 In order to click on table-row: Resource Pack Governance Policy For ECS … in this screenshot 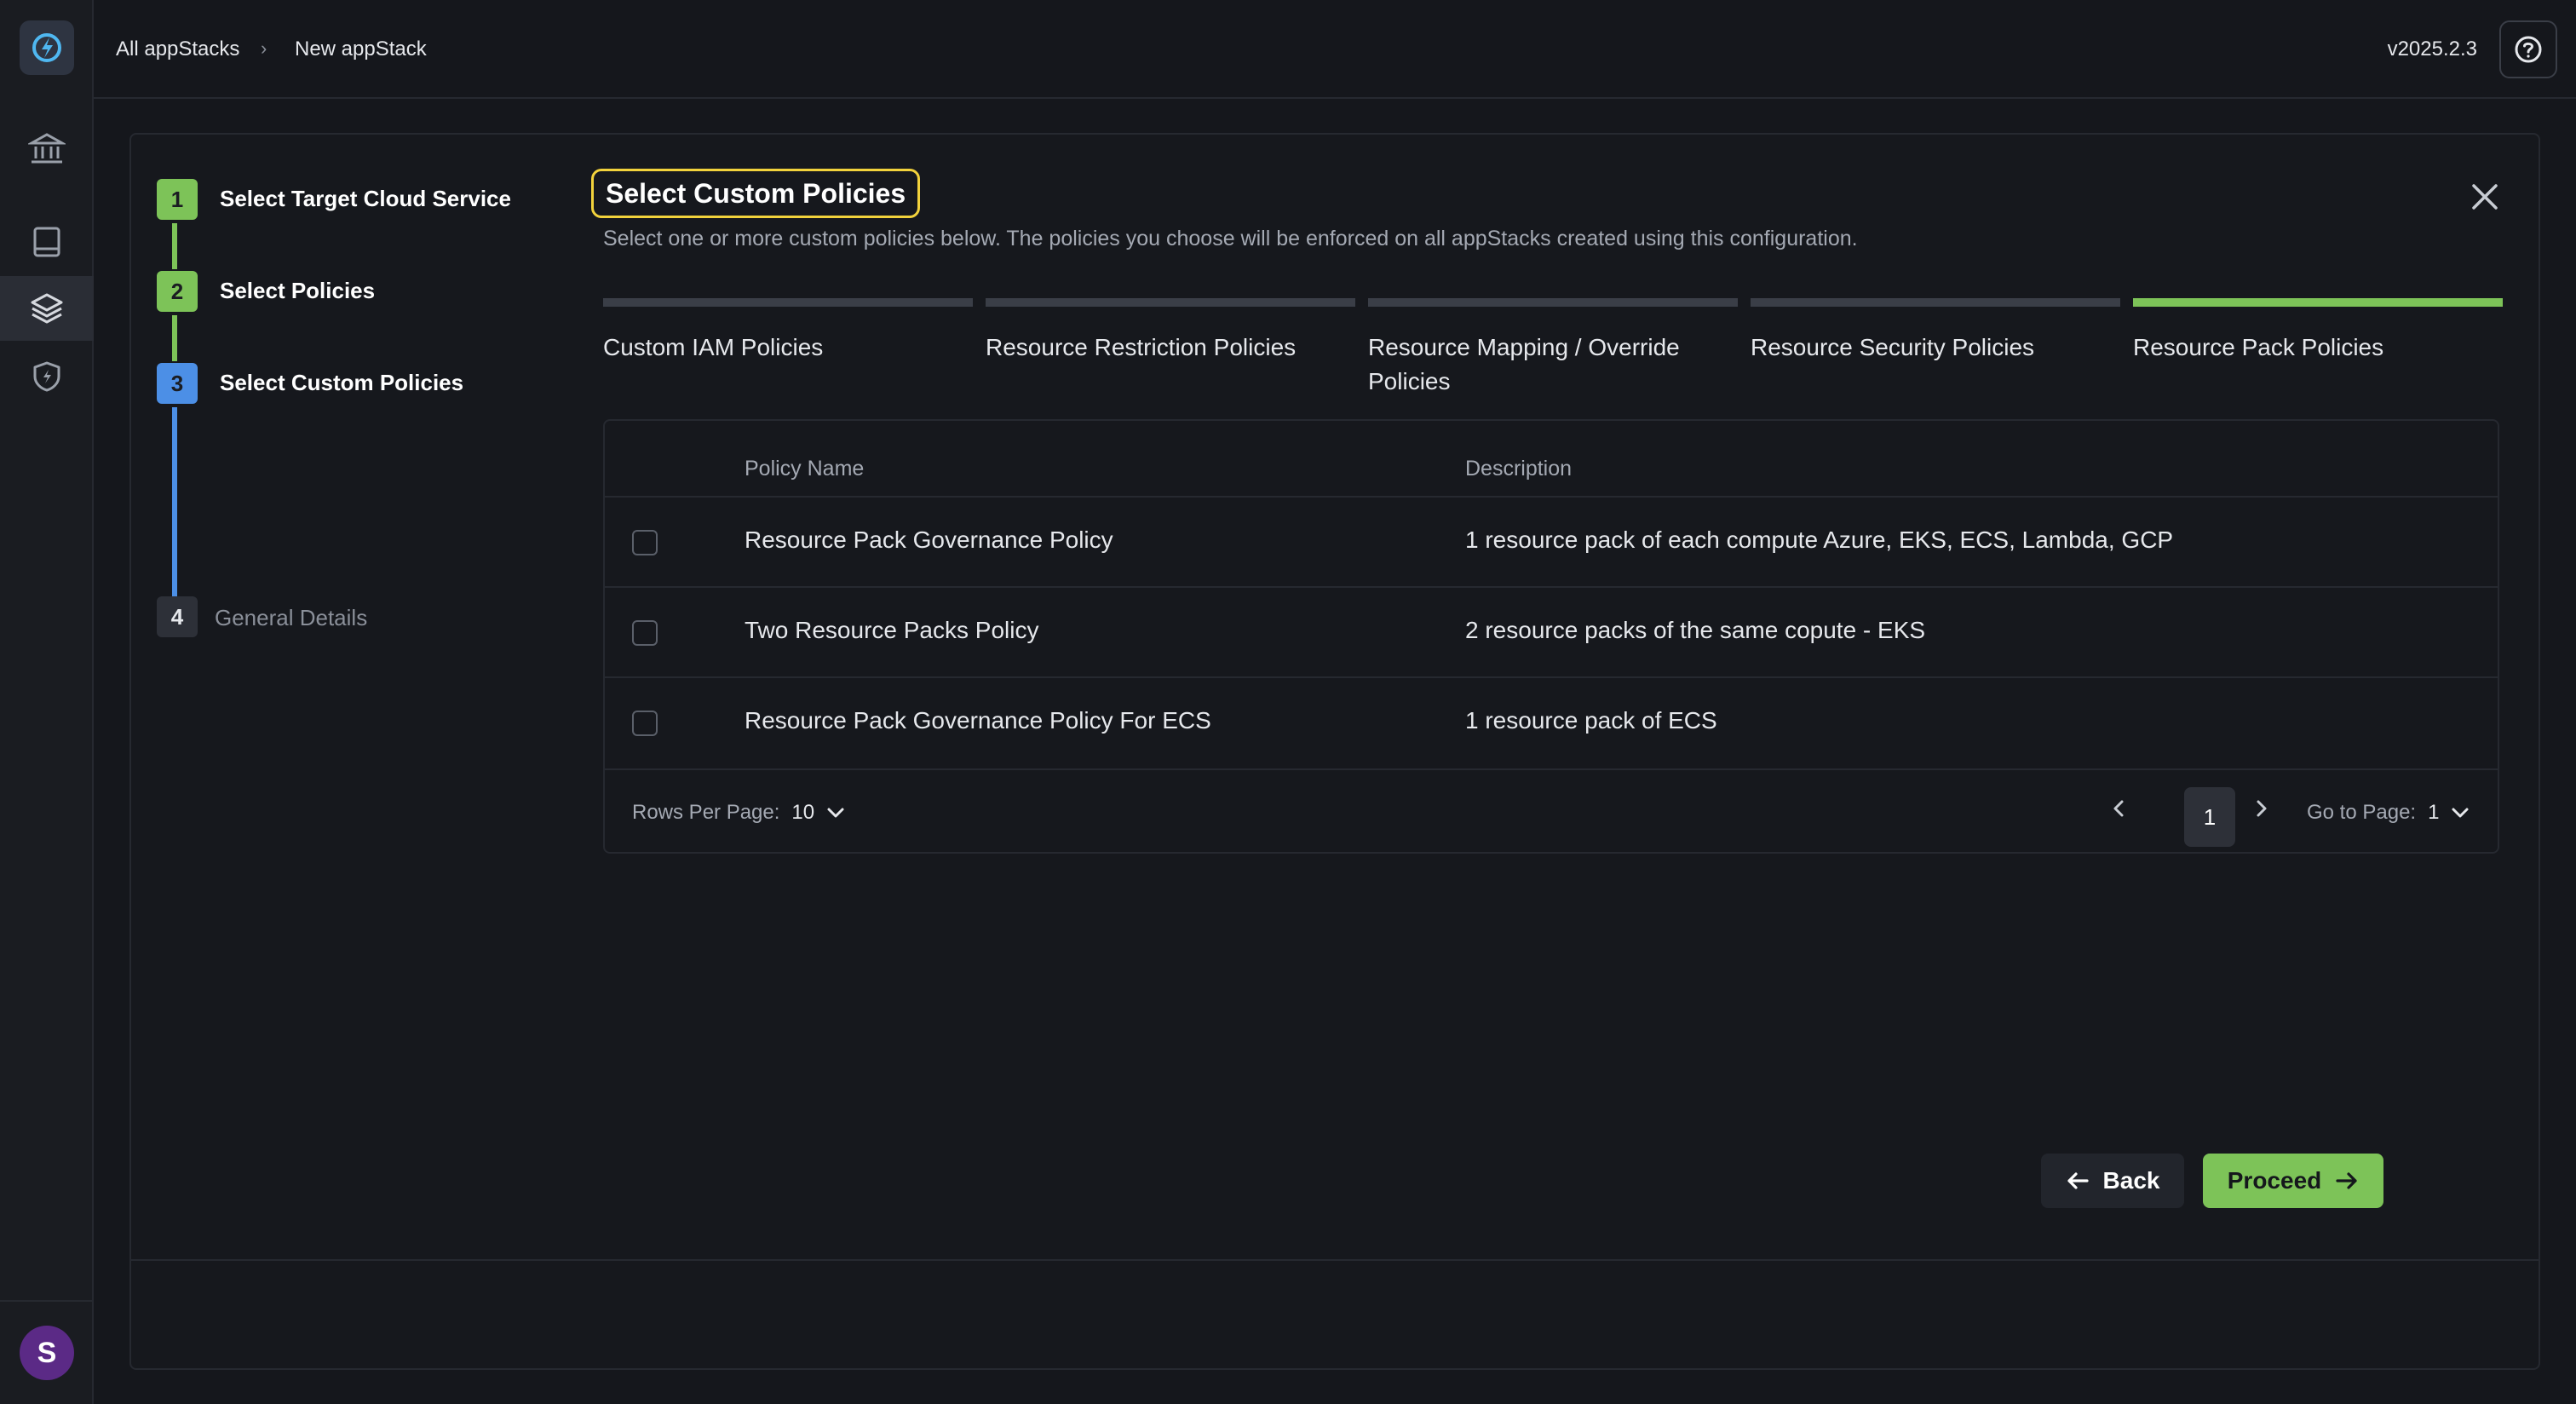, I will do `click(1552, 721)`.